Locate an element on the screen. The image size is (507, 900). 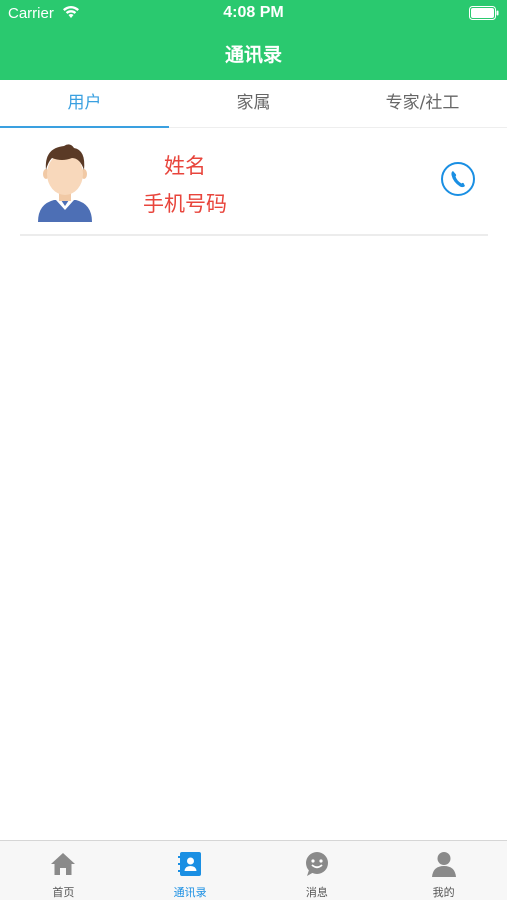
tabbar-profile-label: 我的 is located at coordinates (443, 892).